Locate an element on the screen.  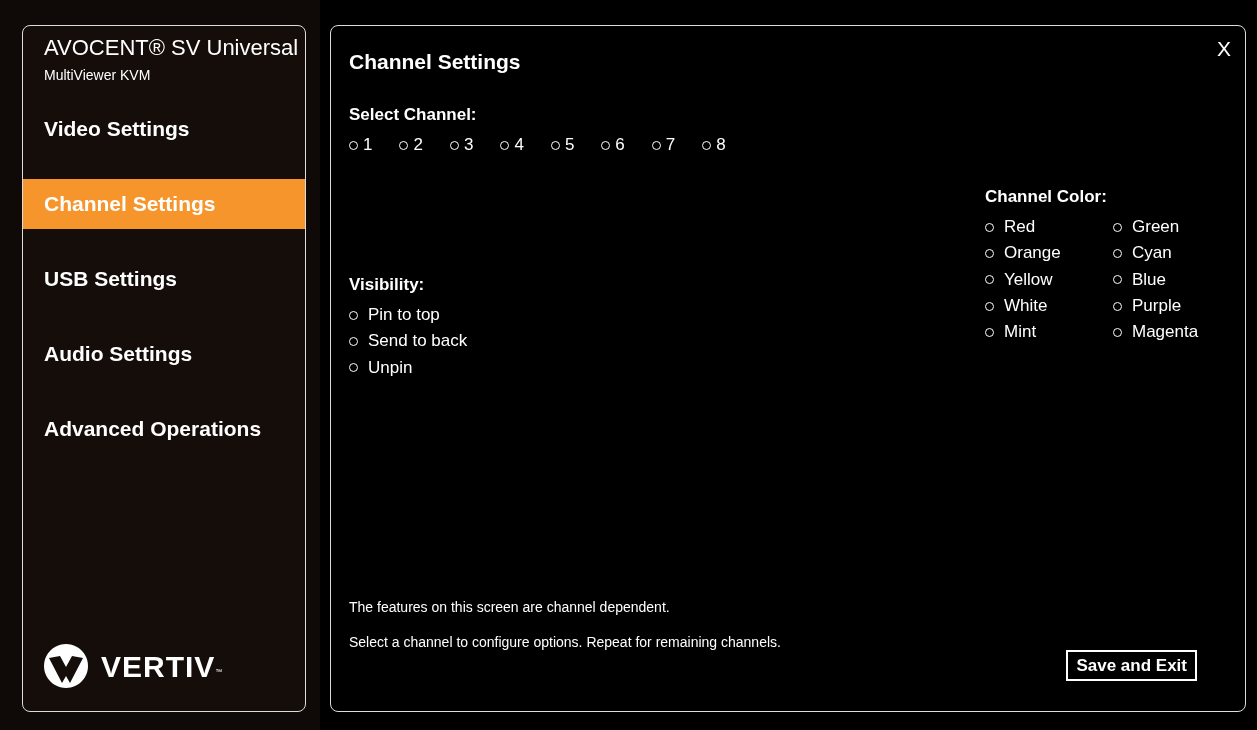
radio-option: Blue is located at coordinates (1168, 279).